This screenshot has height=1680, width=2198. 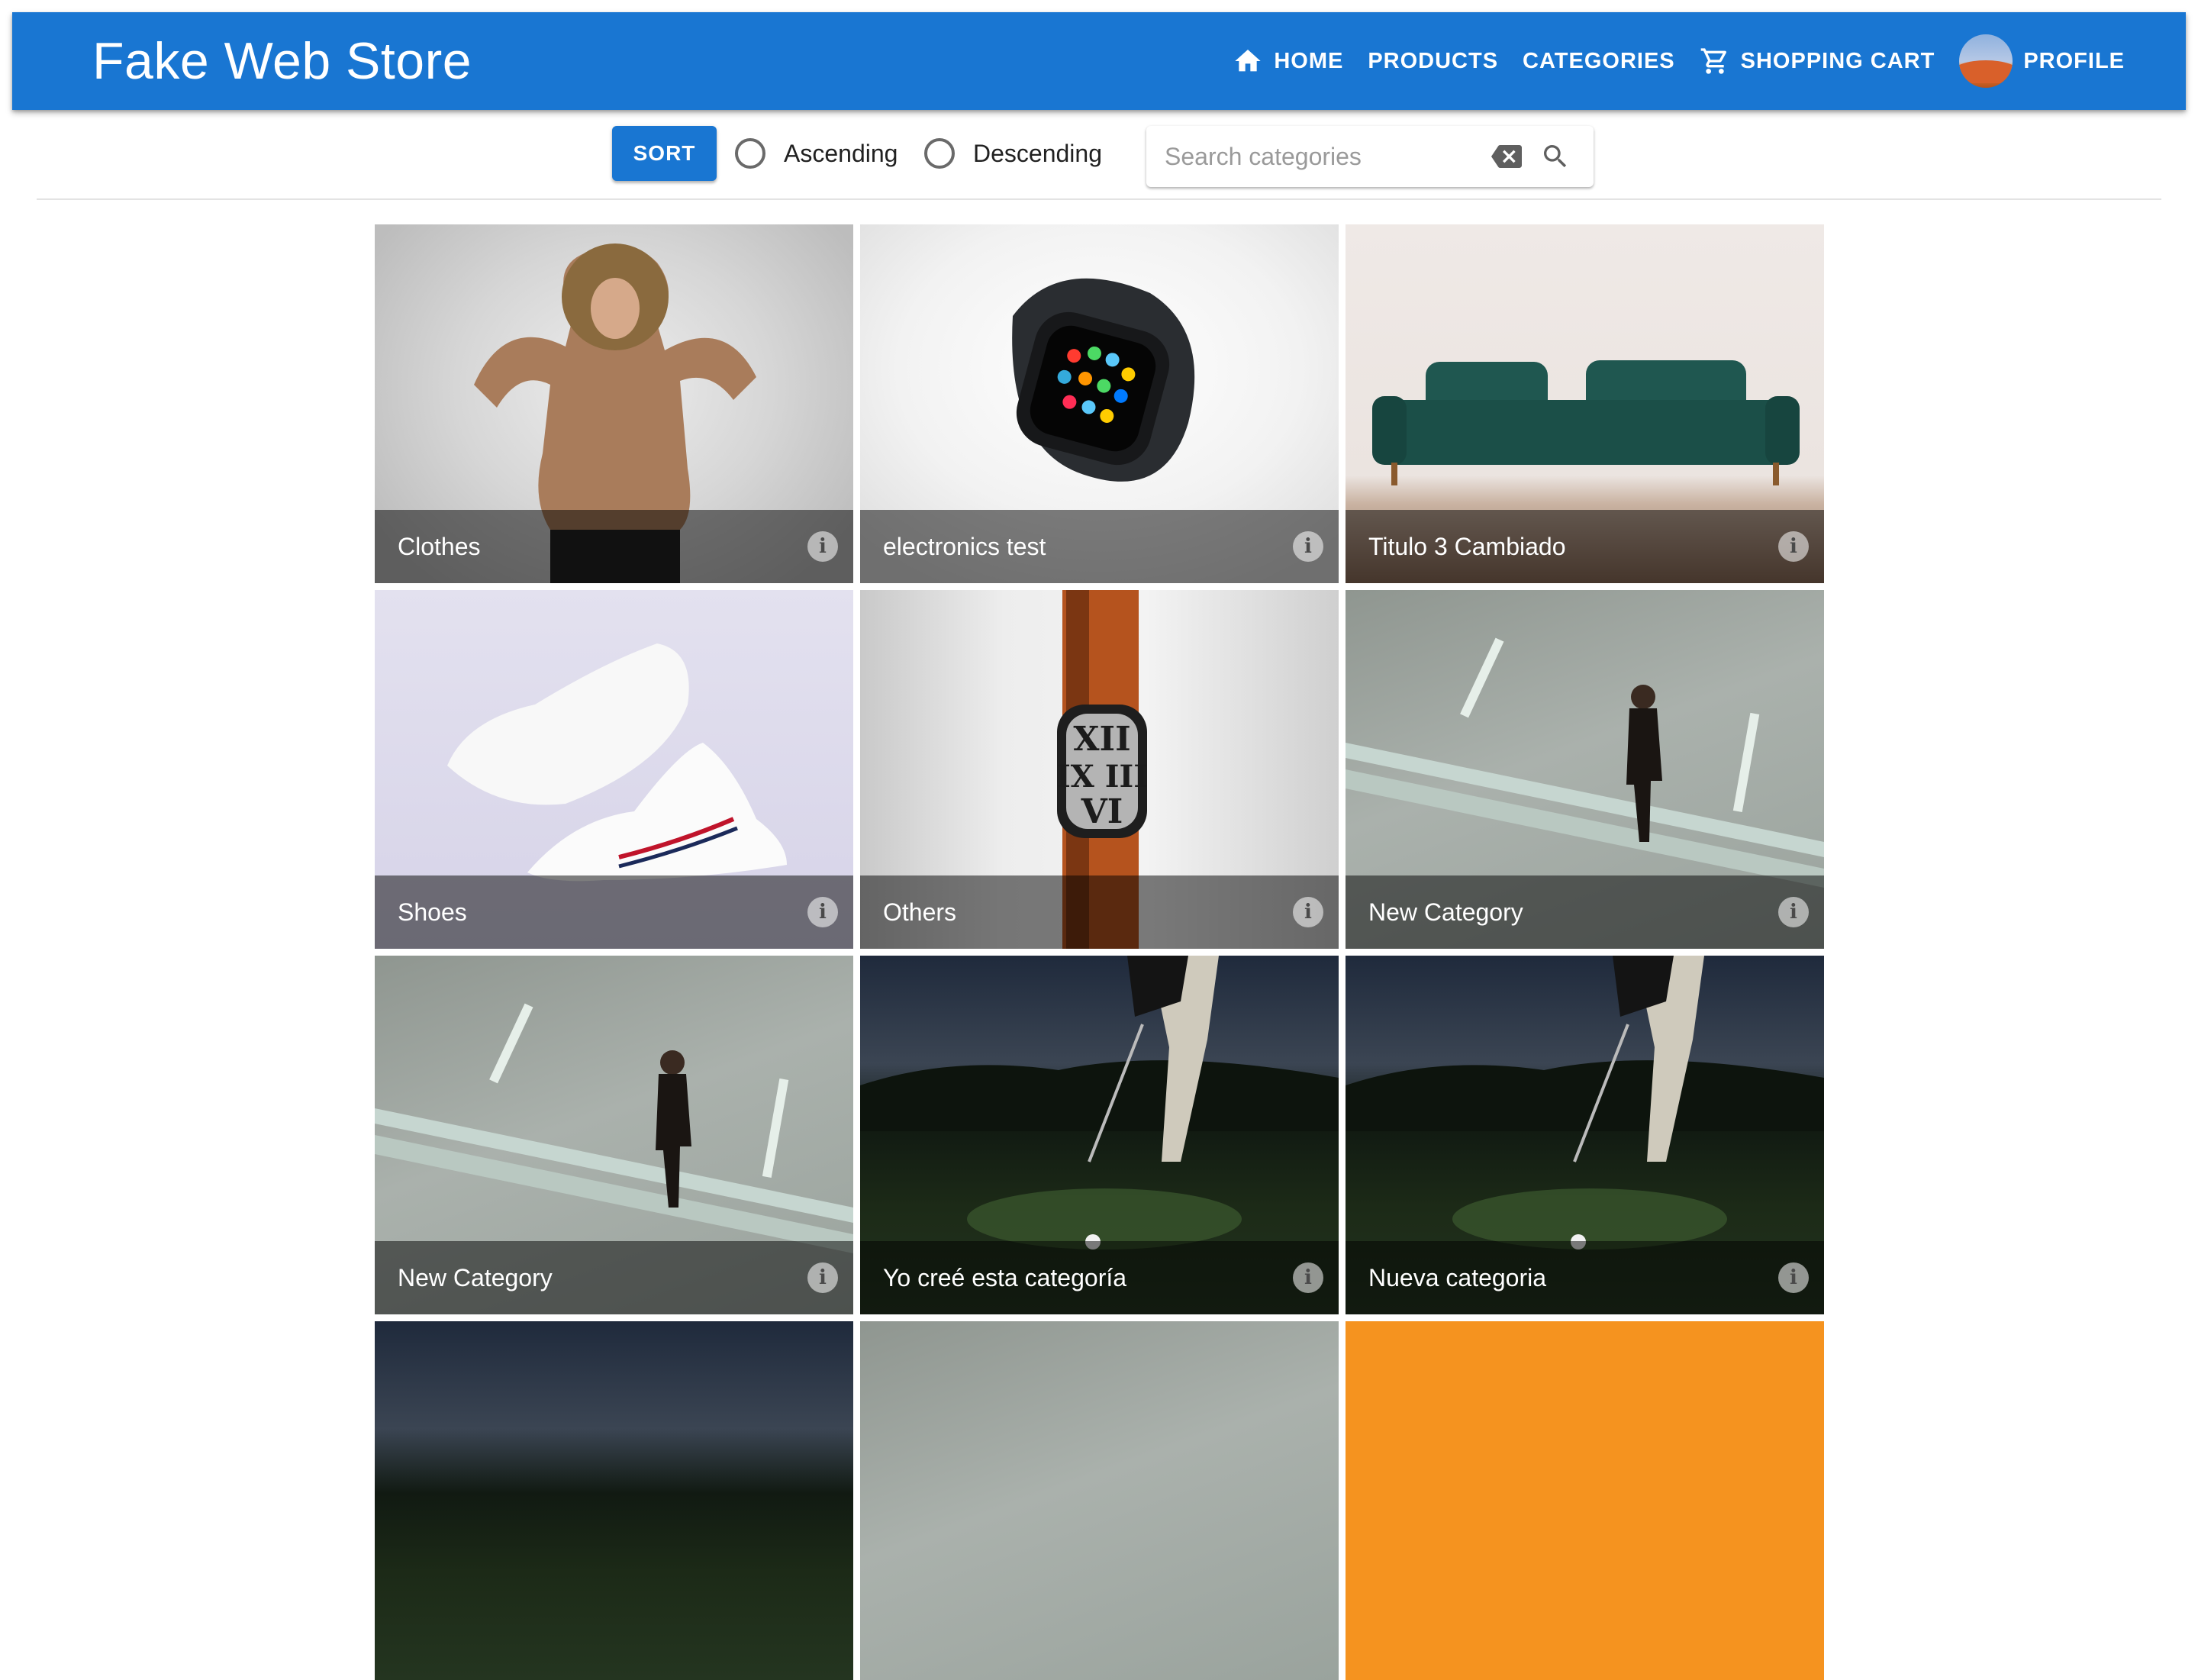 I want to click on category-title: Others, so click(x=920, y=912).